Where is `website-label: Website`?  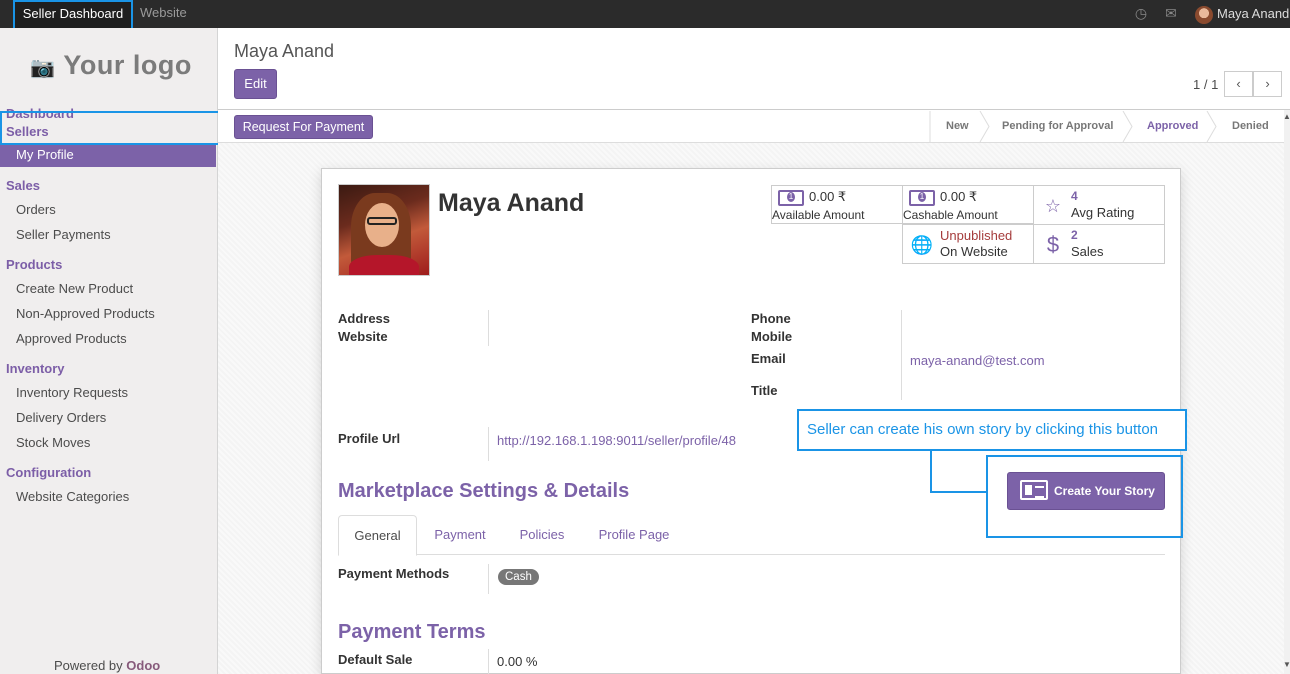 website-label: Website is located at coordinates (363, 336).